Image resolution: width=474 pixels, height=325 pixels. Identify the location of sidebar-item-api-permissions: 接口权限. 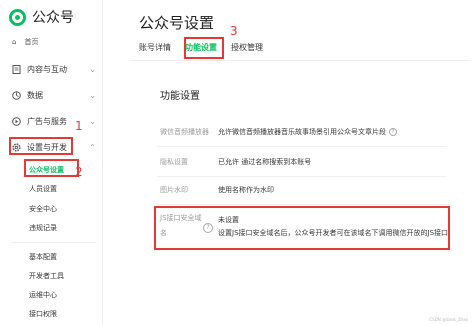
(43, 314).